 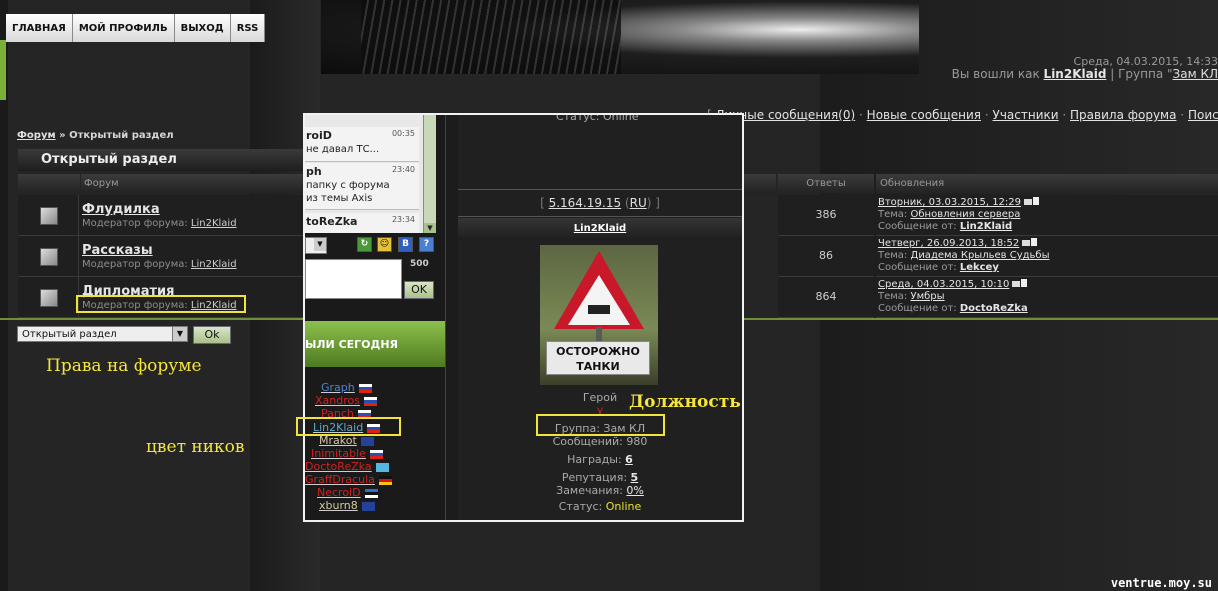 What do you see at coordinates (212, 335) in the screenshot?
I see `jump-ok-button: Ok` at bounding box center [212, 335].